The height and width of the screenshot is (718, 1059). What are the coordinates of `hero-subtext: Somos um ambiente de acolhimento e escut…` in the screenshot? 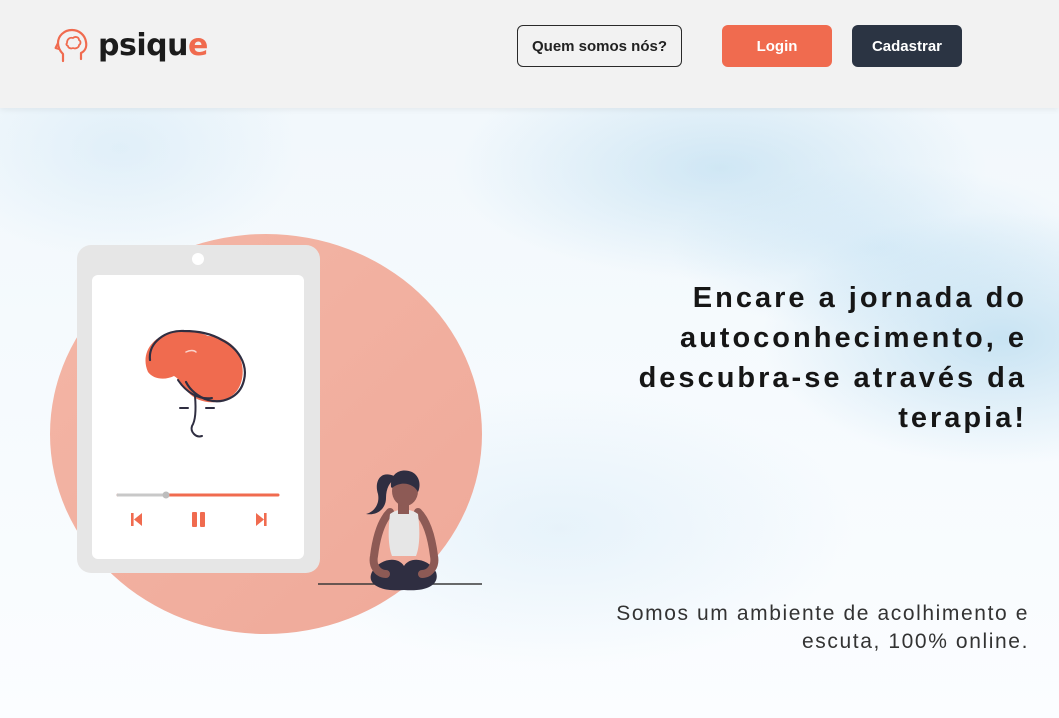 It's located at (822, 627).